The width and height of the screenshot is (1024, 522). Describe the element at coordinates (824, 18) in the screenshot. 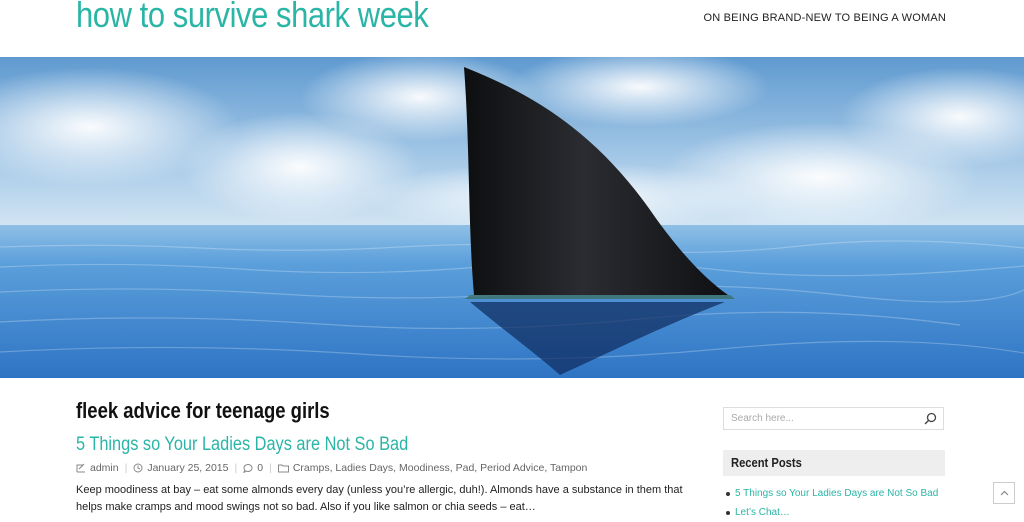

I see `site-tagline: ON BEING BRAND-NEW TO BEING A WOMAN` at that location.